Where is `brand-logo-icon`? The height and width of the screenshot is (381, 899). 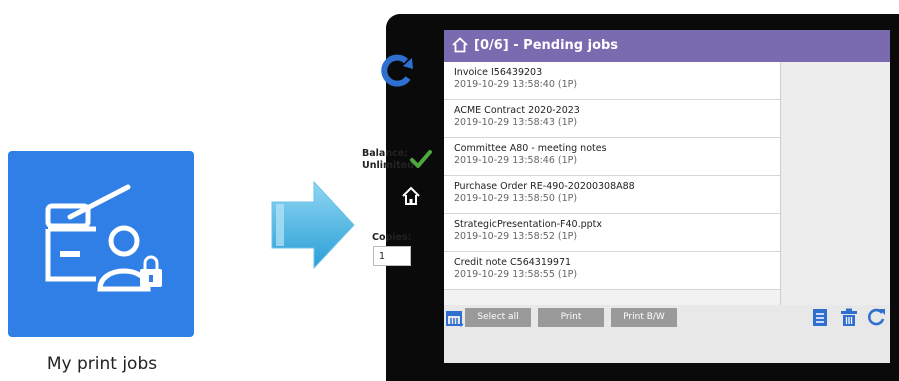
brand-logo-icon is located at coordinates (397, 70).